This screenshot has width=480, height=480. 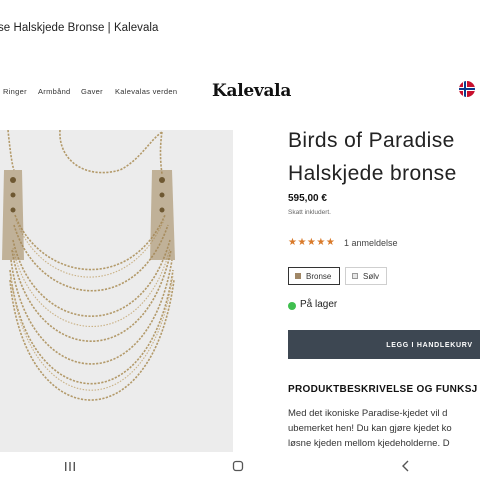 I want to click on home-icon, so click(x=238, y=466).